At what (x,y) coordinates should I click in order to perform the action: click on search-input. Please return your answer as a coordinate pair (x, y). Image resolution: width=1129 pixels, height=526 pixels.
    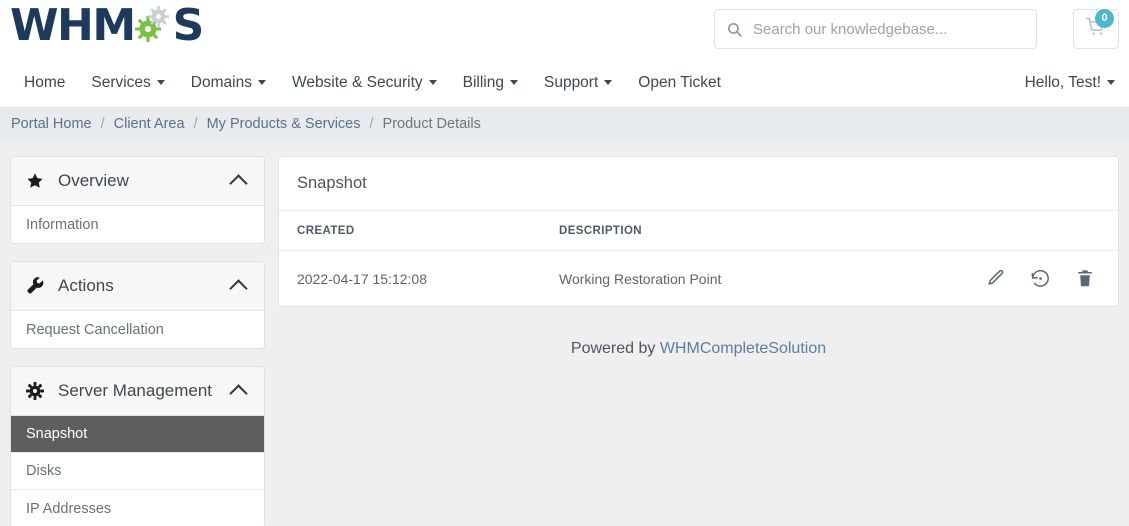
    Looking at the image, I should click on (894, 29).